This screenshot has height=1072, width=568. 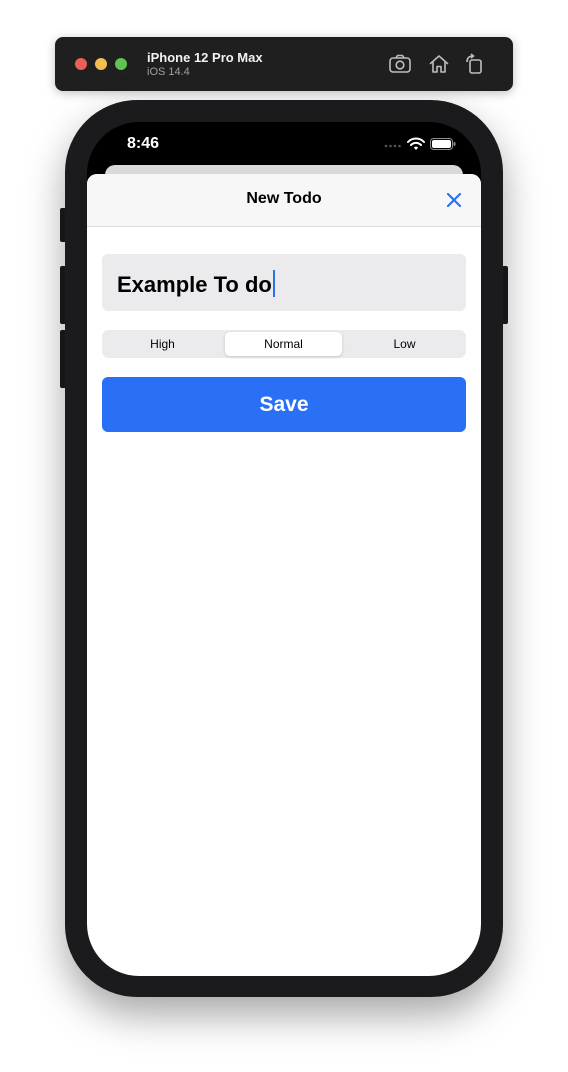 I want to click on todo-text: Example To do, so click(x=194, y=284).